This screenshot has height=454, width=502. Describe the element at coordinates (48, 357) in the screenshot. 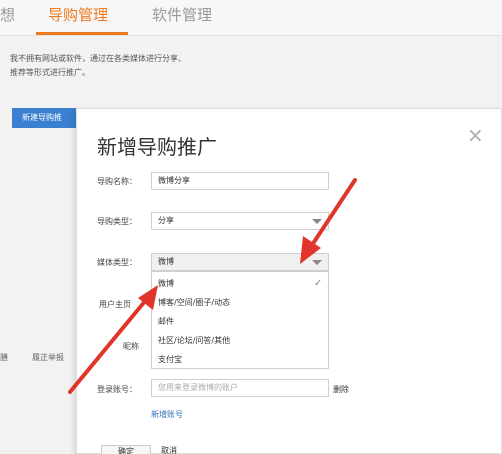

I see `report-link: 履正举报` at that location.